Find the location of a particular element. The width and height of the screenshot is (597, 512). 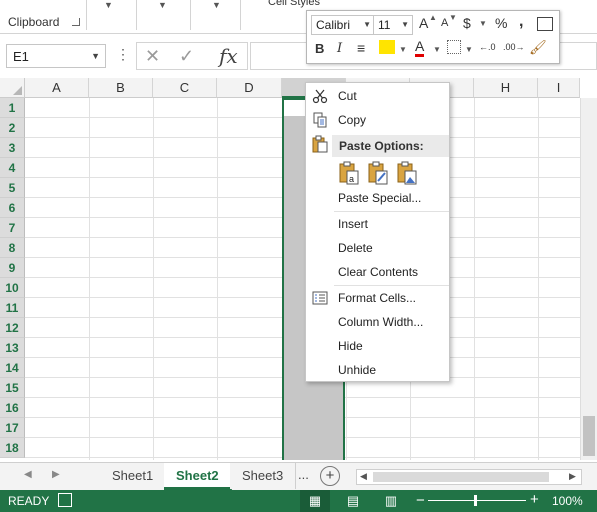

macro-record-icon is located at coordinates (65, 500).